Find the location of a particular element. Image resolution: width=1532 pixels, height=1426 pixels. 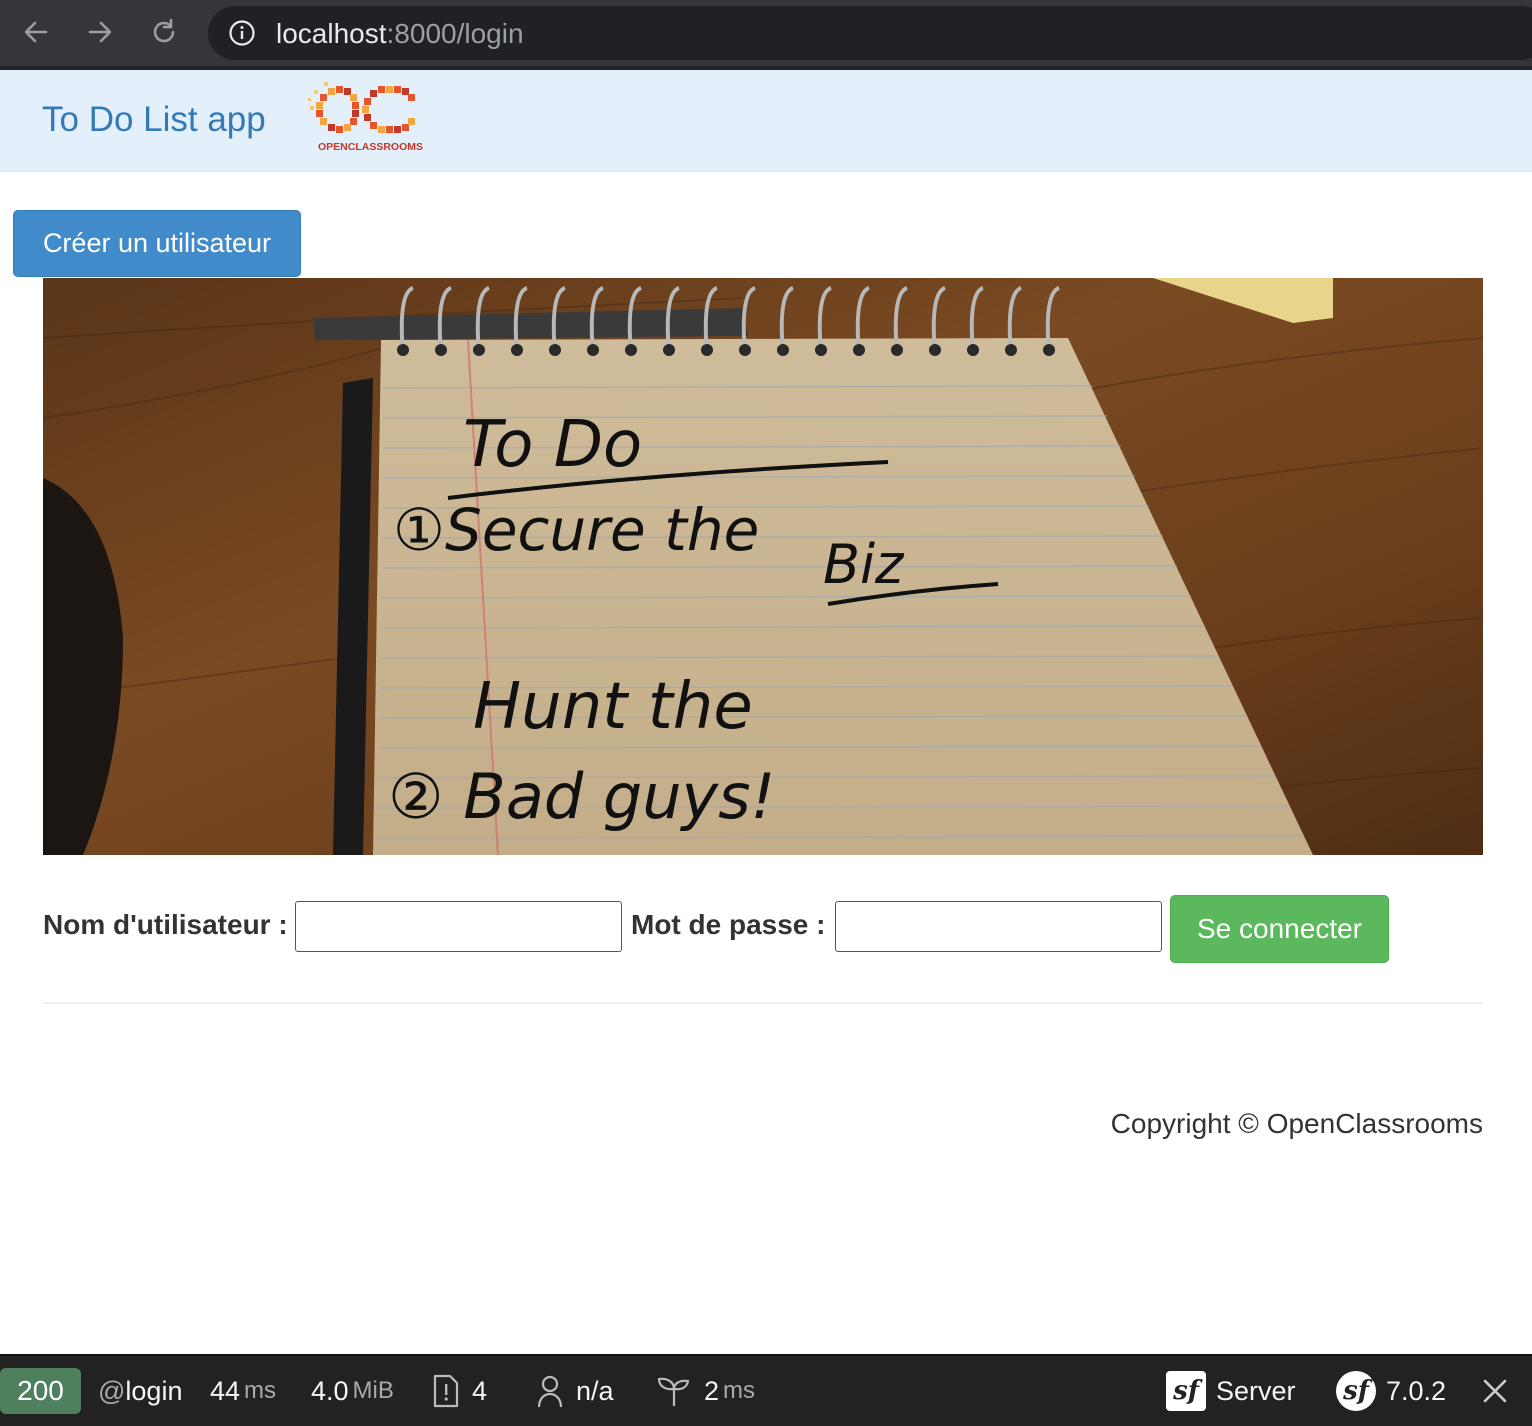

log-icon is located at coordinates (446, 1391).